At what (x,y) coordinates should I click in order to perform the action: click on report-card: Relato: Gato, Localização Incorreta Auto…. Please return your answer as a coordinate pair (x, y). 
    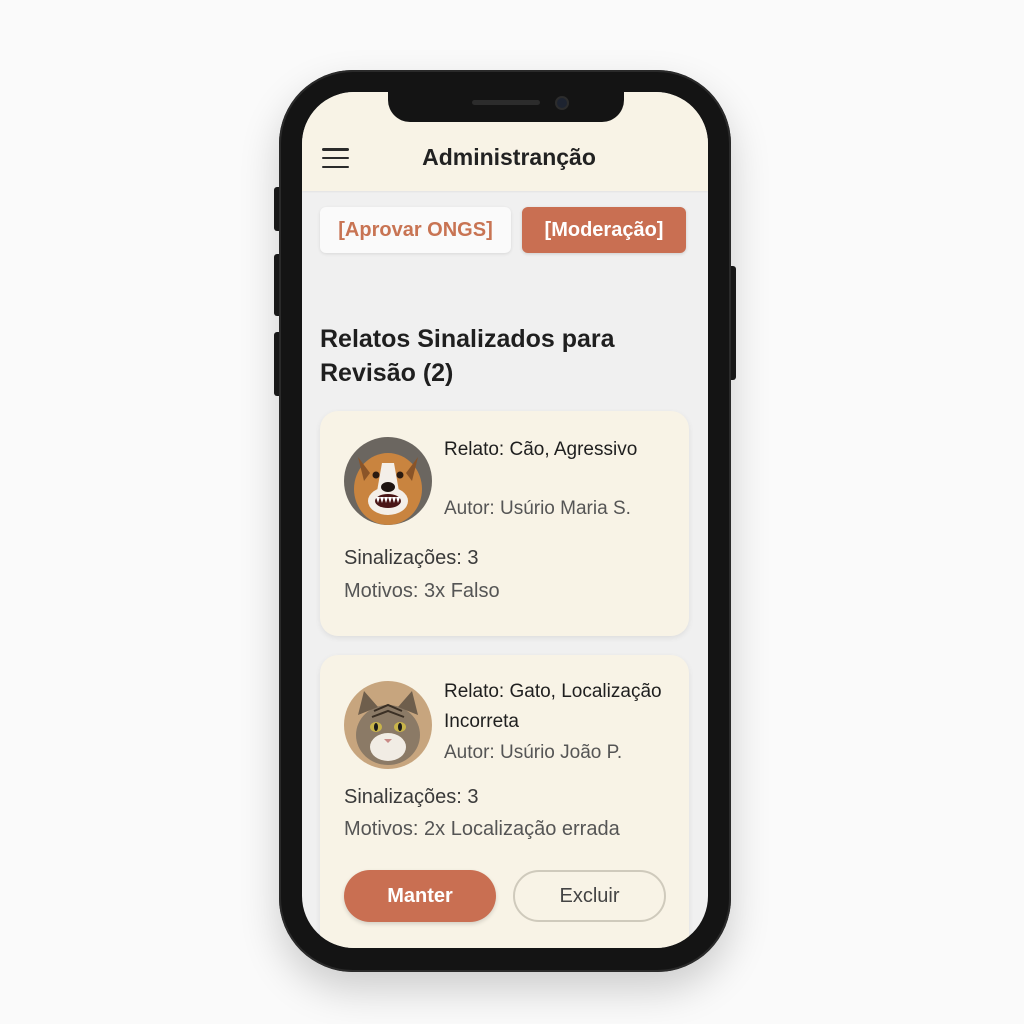
    Looking at the image, I should click on (504, 801).